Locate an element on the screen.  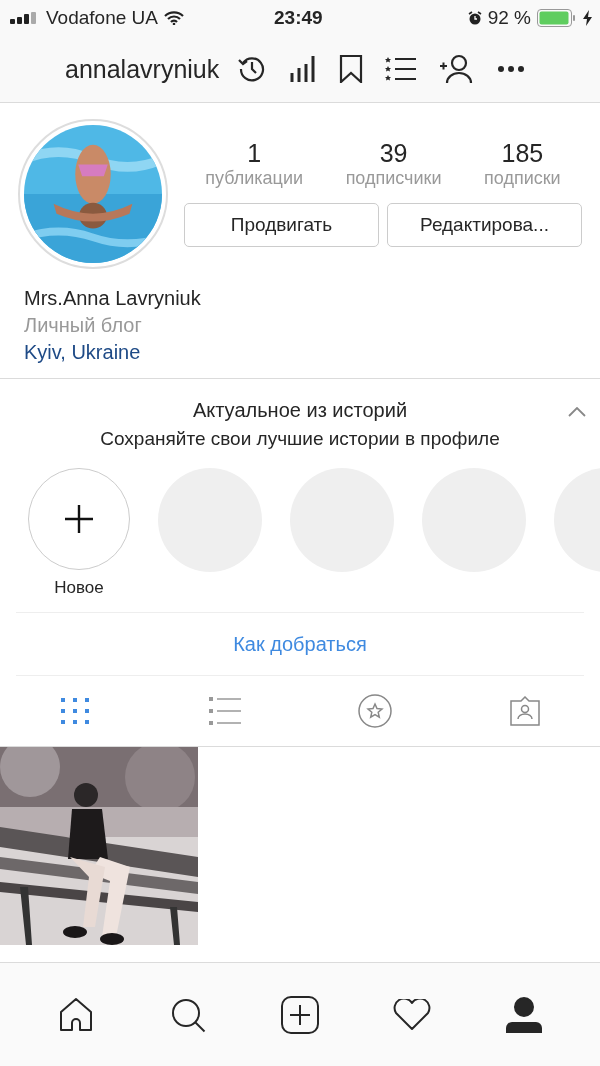
stat-label: подписчики is located at coordinates (393, 178).